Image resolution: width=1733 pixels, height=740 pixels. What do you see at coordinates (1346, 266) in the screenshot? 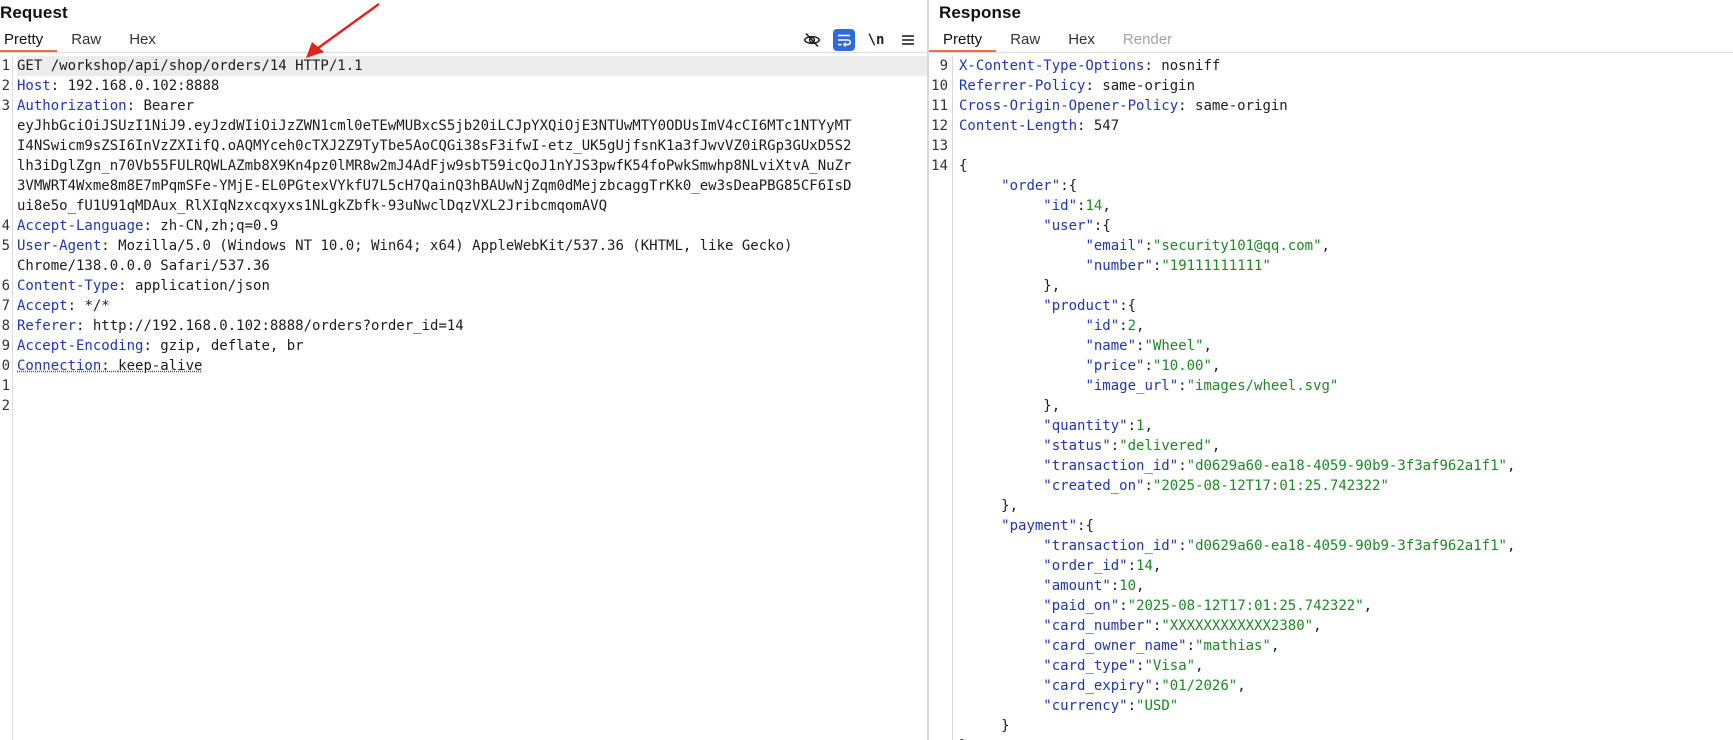
I see `response-line: "number":"19111111111"` at bounding box center [1346, 266].